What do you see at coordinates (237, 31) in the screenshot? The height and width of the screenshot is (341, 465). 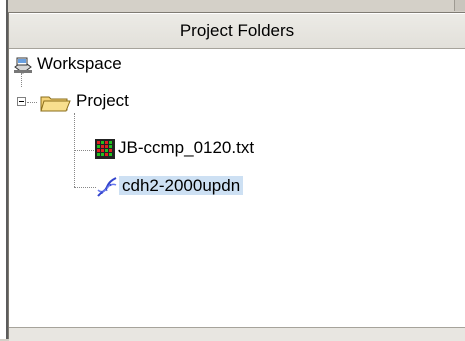 I see `panel-header: Project Folders` at bounding box center [237, 31].